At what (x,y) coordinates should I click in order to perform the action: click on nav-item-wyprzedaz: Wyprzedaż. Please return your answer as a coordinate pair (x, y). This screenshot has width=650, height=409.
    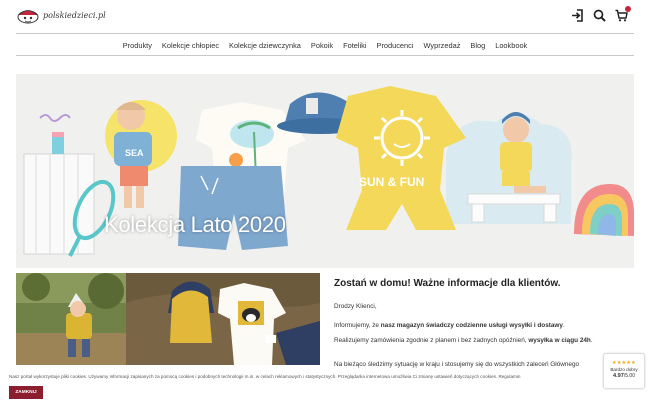
    Looking at the image, I should click on (442, 45).